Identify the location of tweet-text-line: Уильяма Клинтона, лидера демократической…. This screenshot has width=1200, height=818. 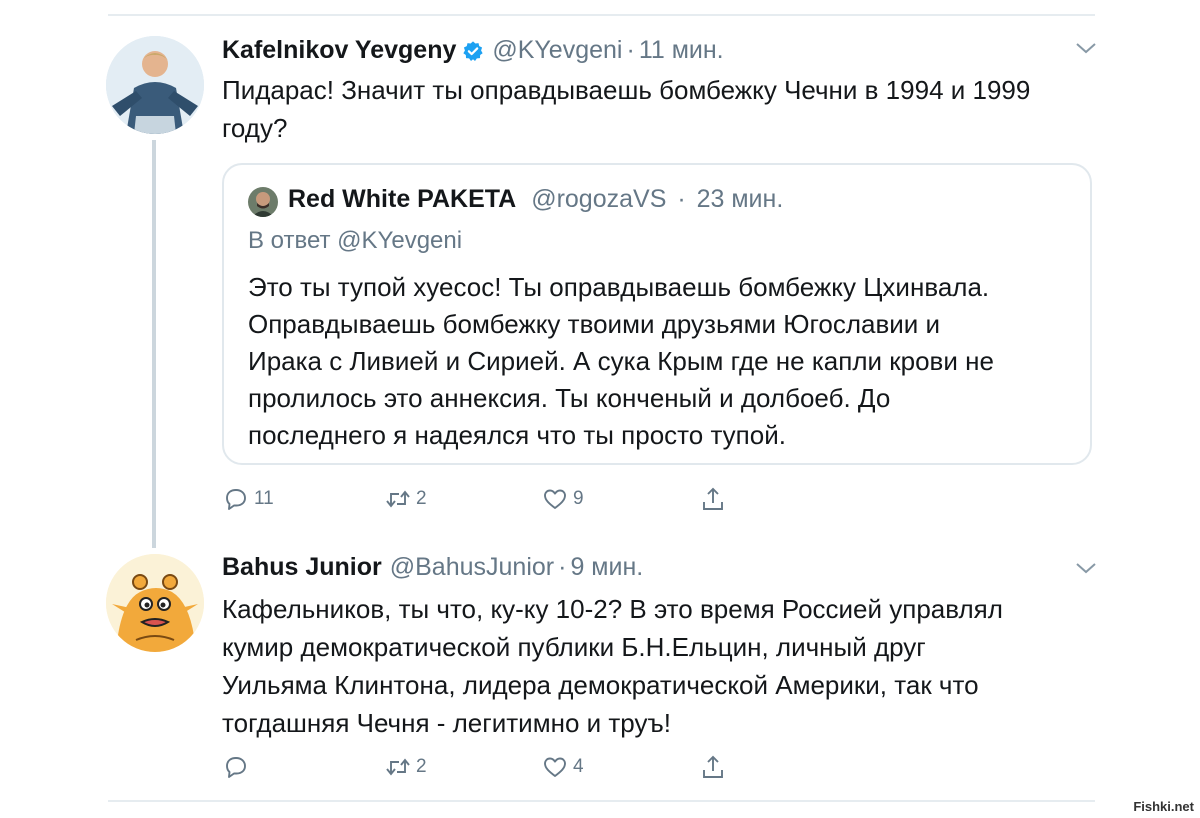
(600, 685).